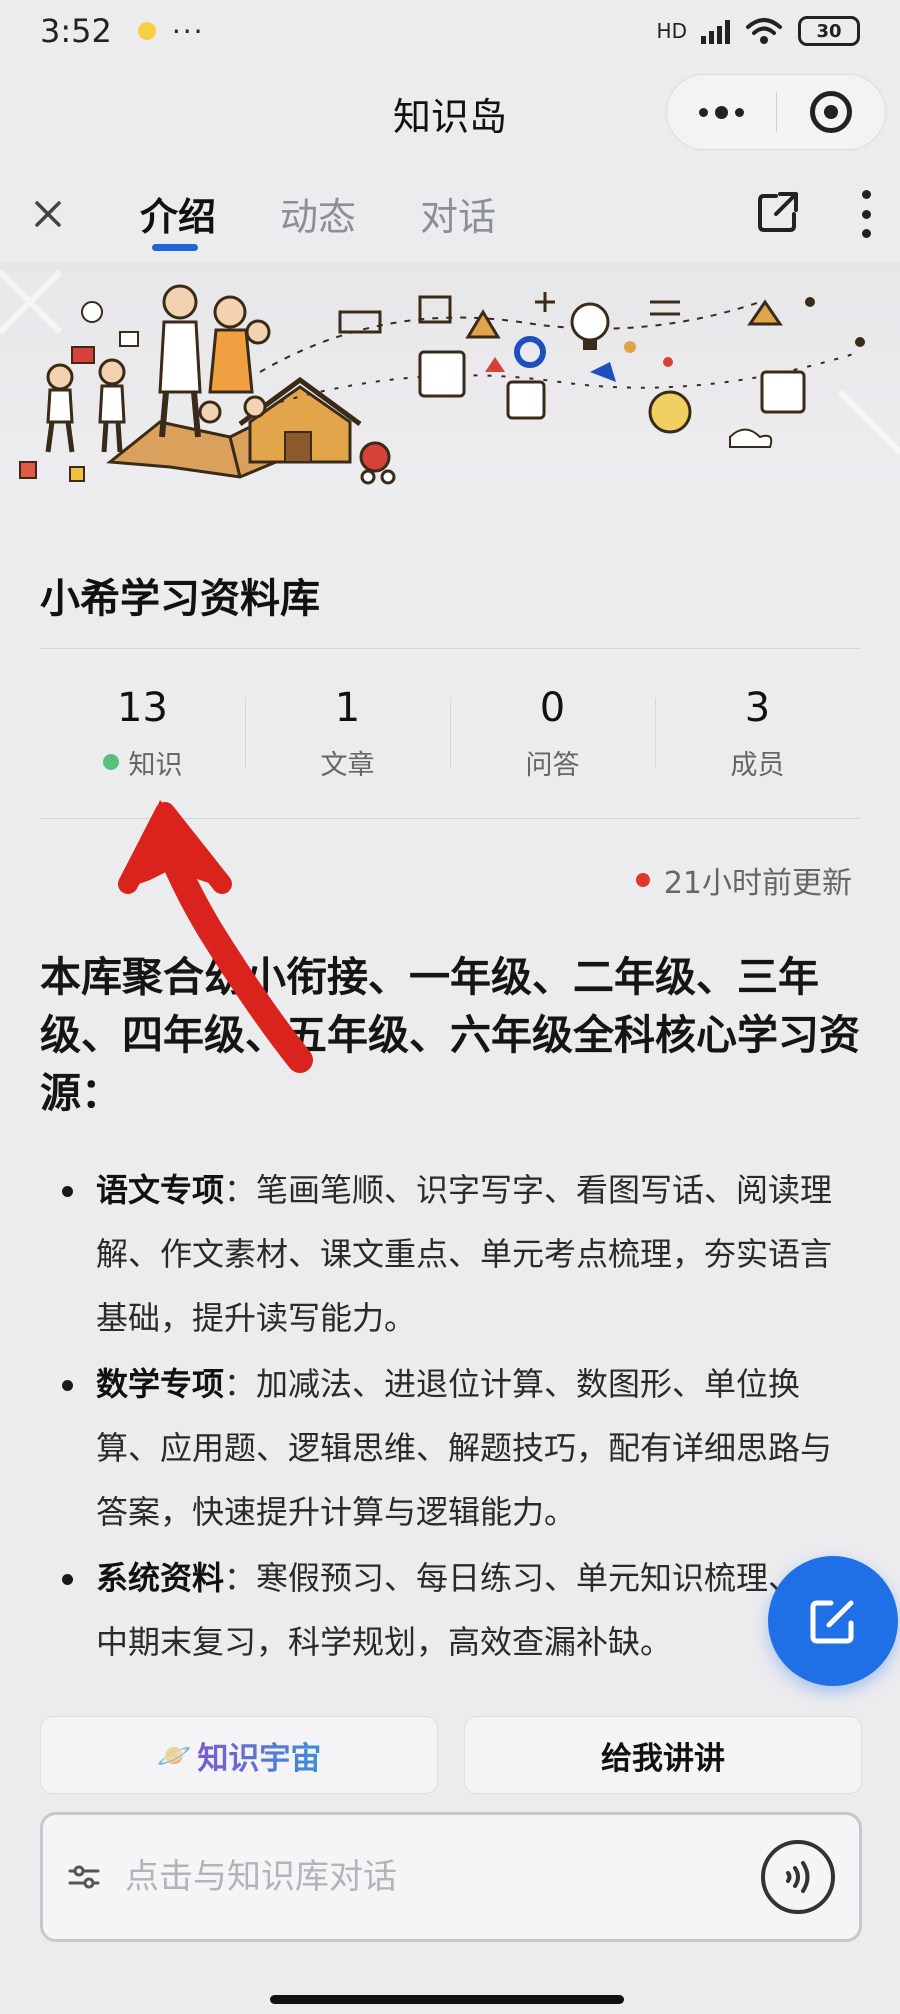 Image resolution: width=900 pixels, height=2014 pixels. I want to click on explain-label: 给我讲讲, so click(663, 1758).